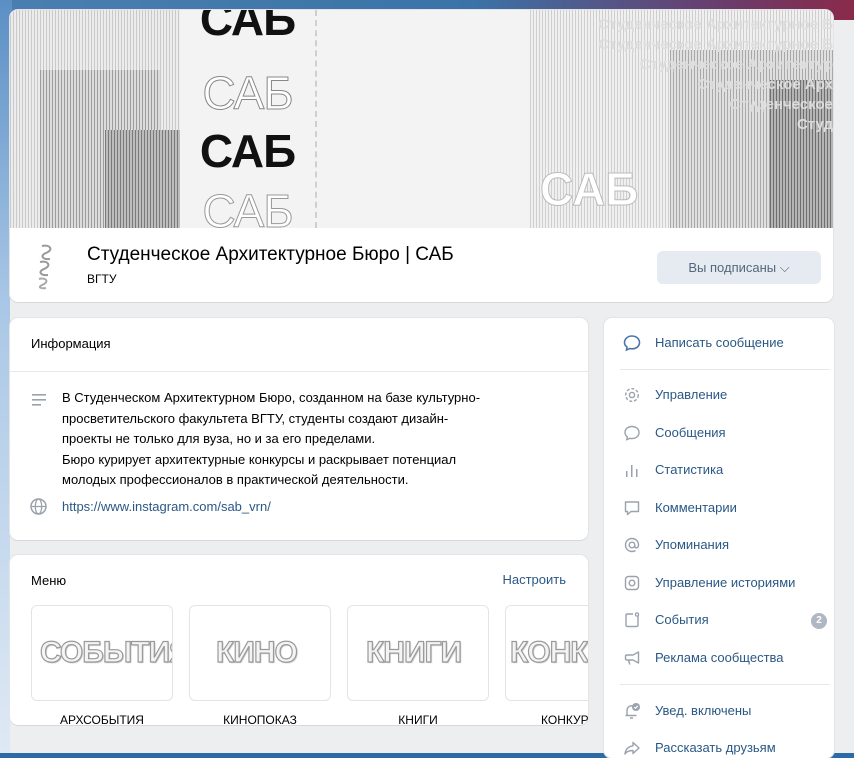  I want to click on menu-tile-image: КИНО, so click(260, 653).